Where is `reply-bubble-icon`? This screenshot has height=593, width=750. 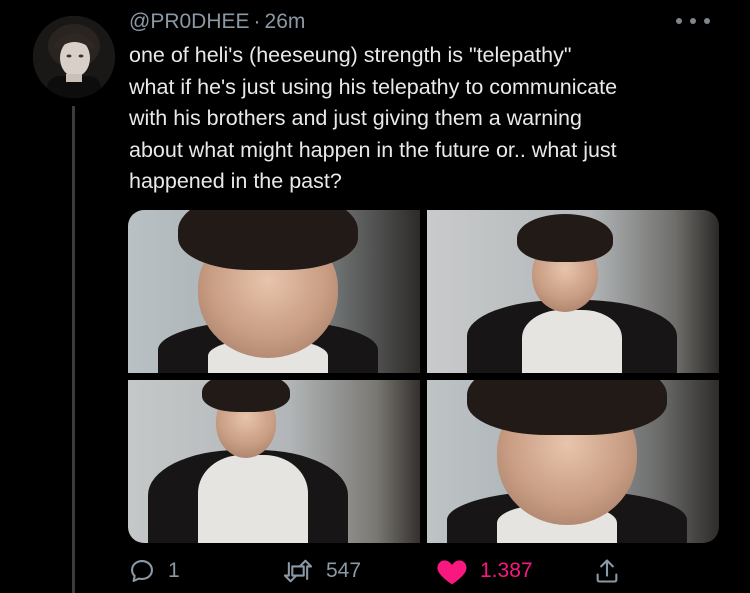 reply-bubble-icon is located at coordinates (142, 571).